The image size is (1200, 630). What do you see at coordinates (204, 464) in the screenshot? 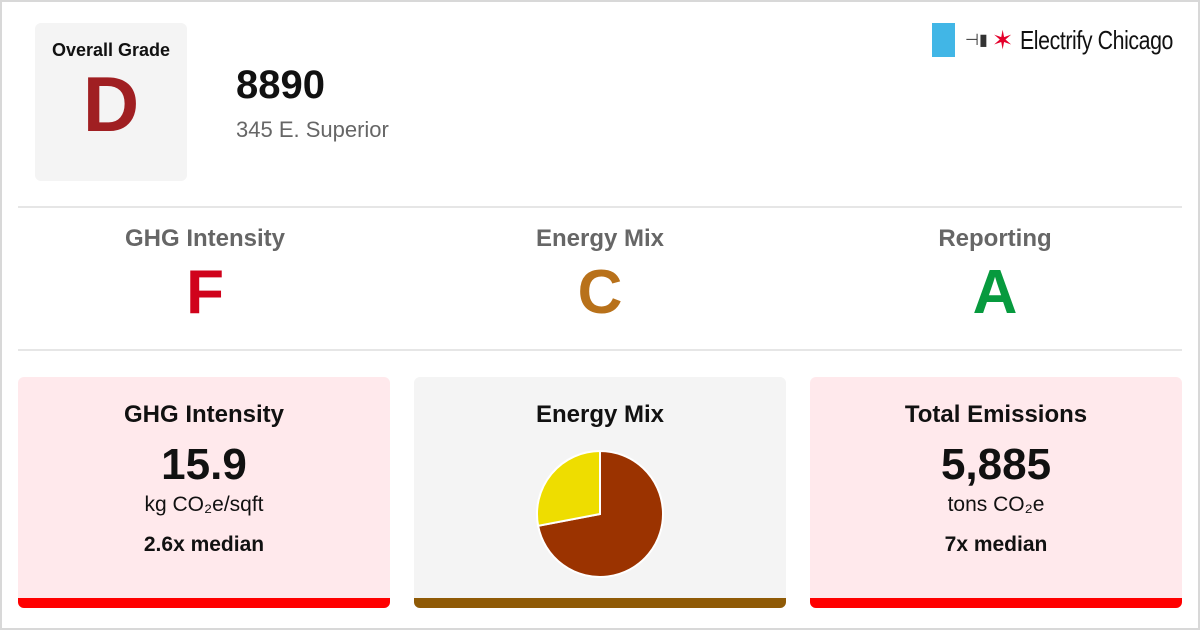
I see `card-value: 15.9` at bounding box center [204, 464].